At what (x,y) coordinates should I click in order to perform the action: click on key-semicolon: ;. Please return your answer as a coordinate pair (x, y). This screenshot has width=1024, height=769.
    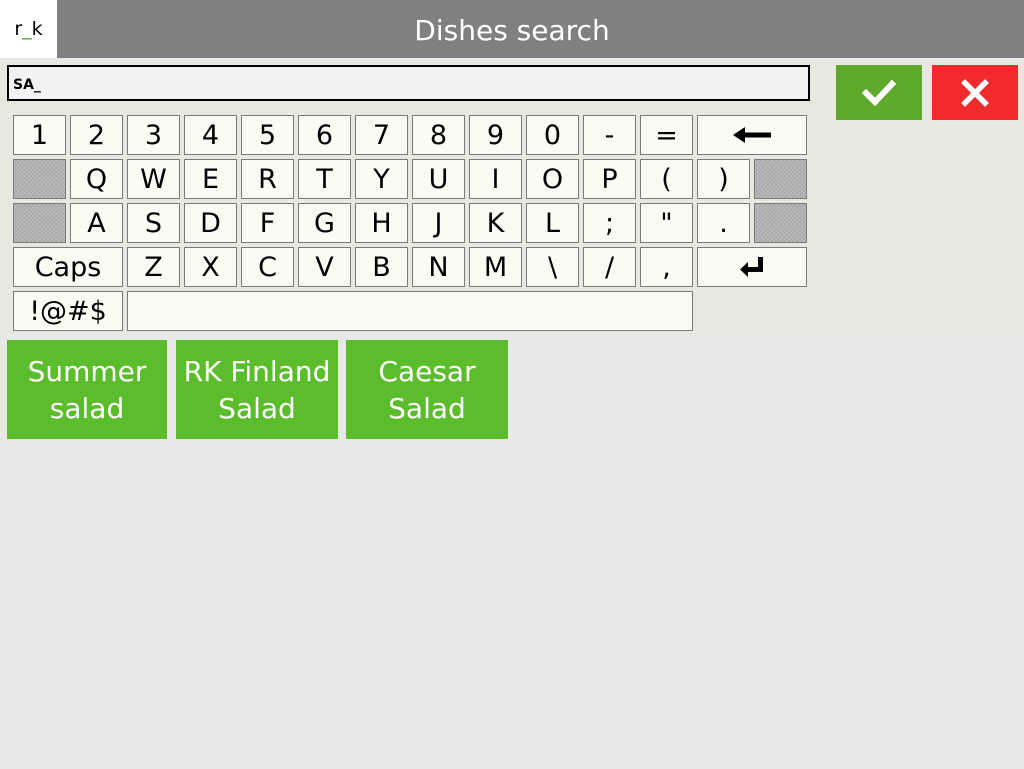
    Looking at the image, I should click on (609, 223).